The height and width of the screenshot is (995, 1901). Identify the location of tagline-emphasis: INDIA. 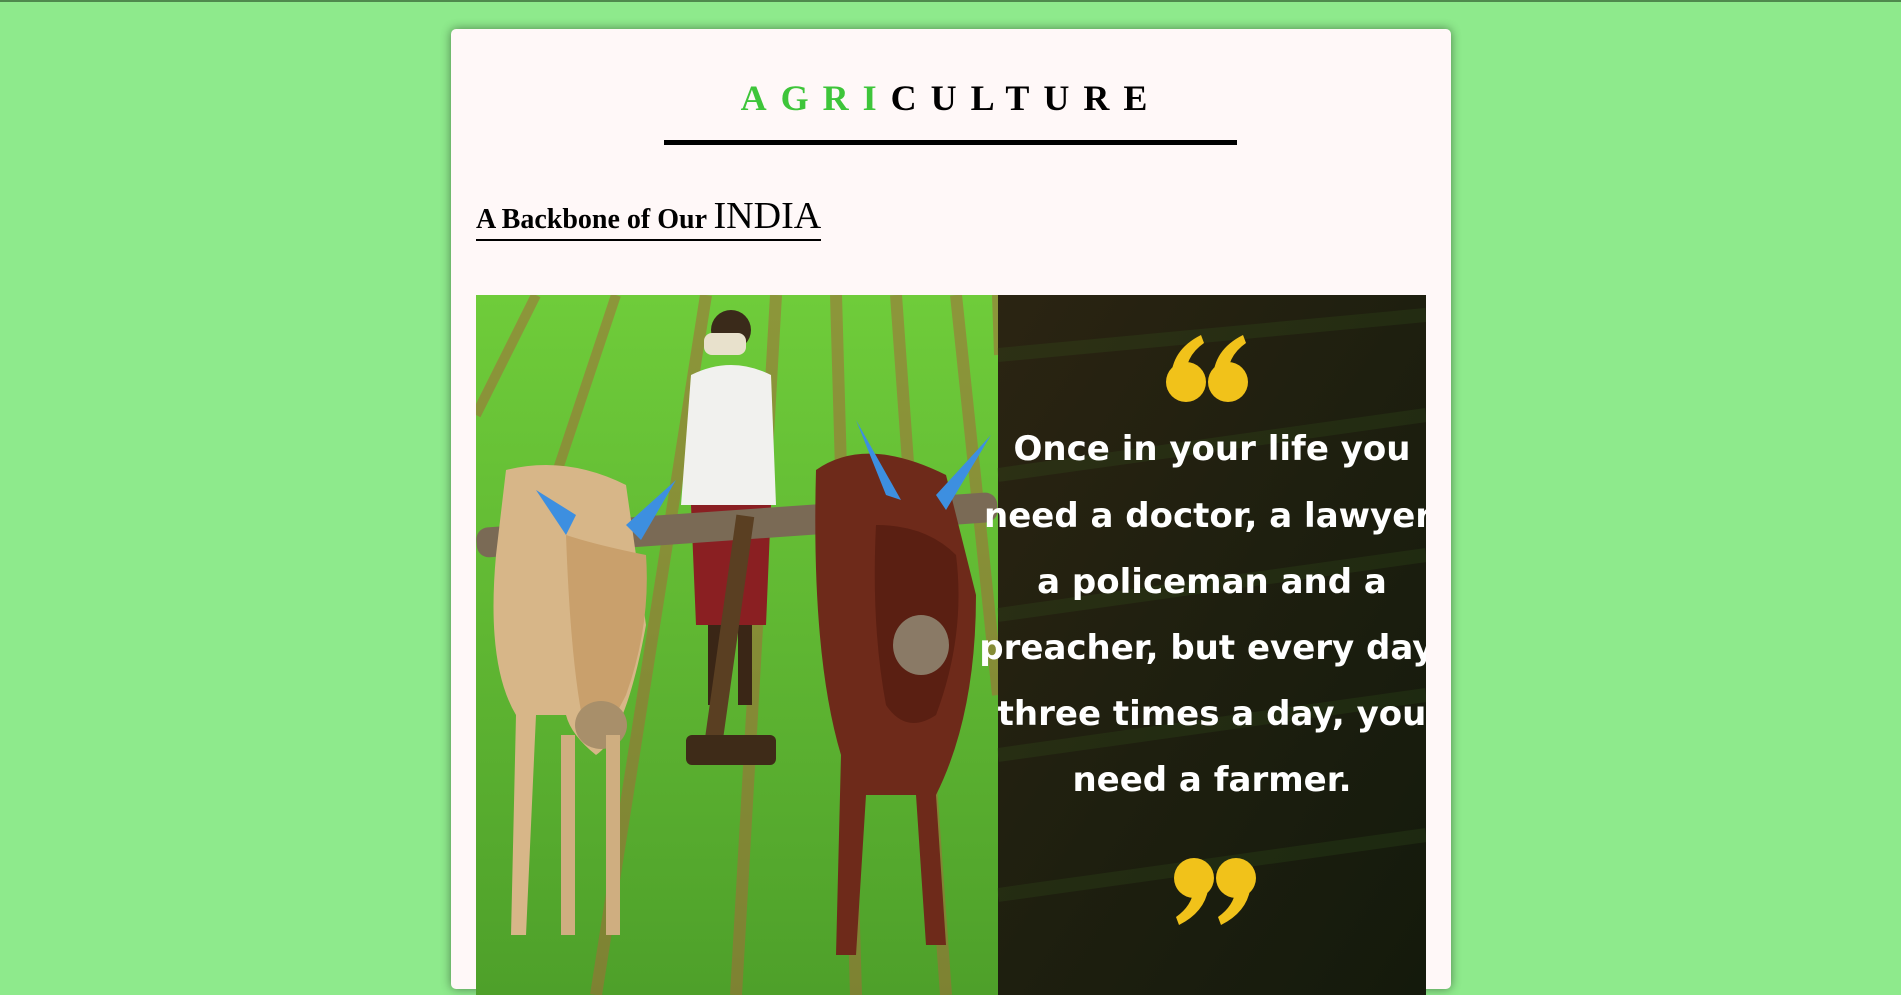
(767, 216).